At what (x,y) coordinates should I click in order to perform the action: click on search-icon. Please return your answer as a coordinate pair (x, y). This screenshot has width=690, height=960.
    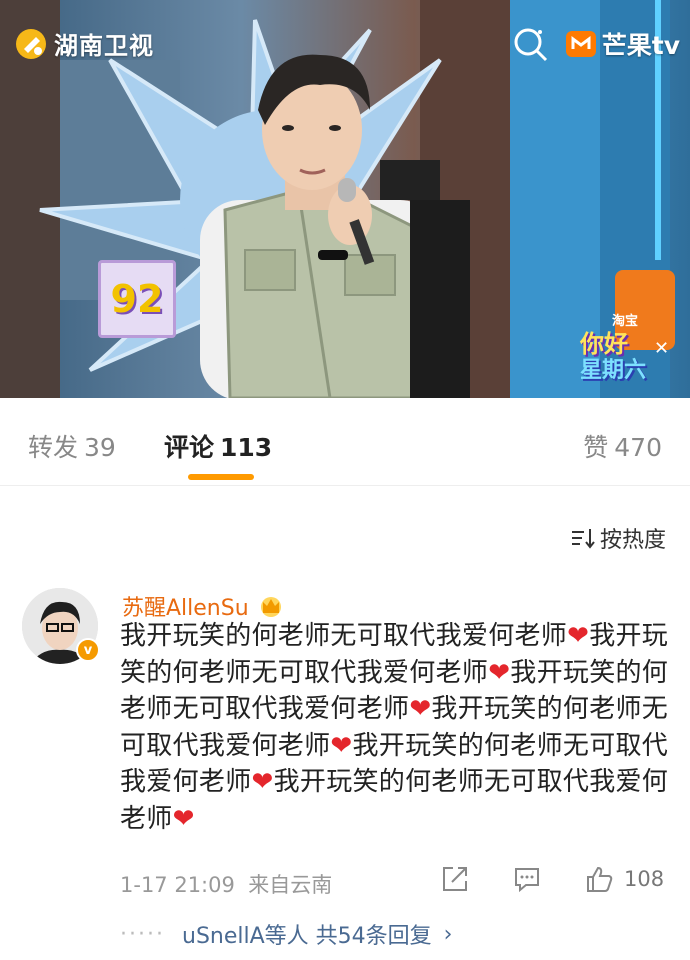
    Looking at the image, I should click on (530, 44).